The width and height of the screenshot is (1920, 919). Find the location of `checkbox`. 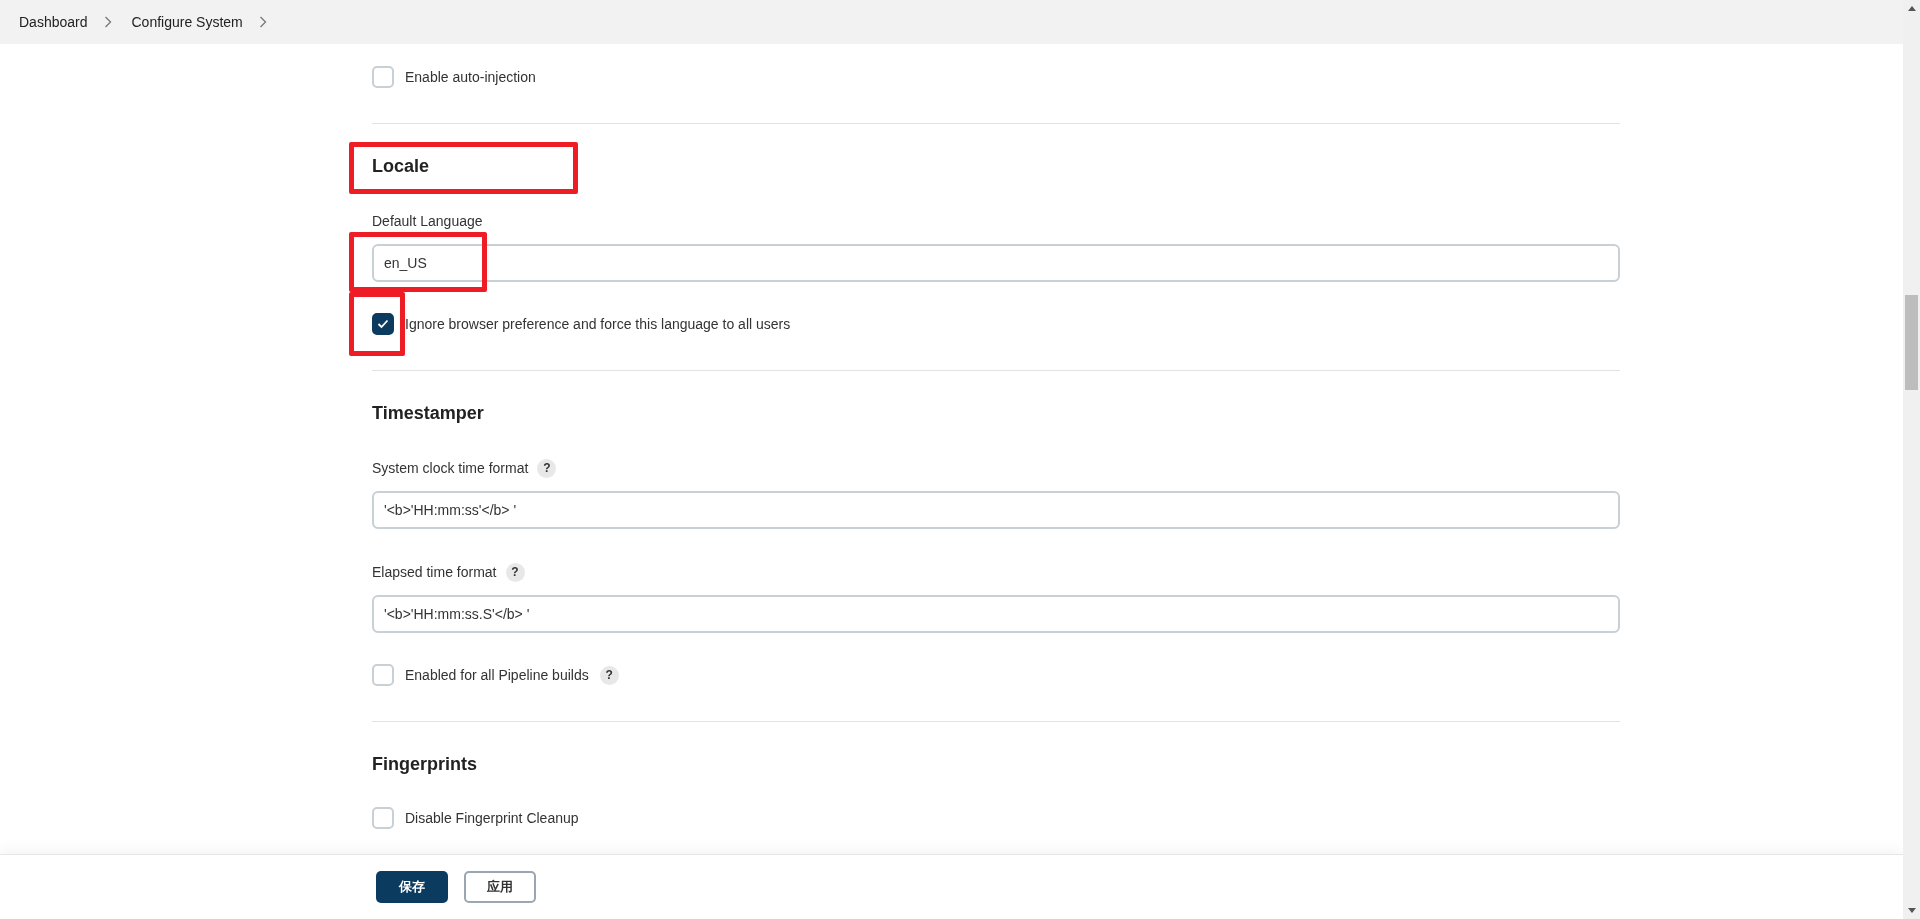

checkbox is located at coordinates (383, 324).